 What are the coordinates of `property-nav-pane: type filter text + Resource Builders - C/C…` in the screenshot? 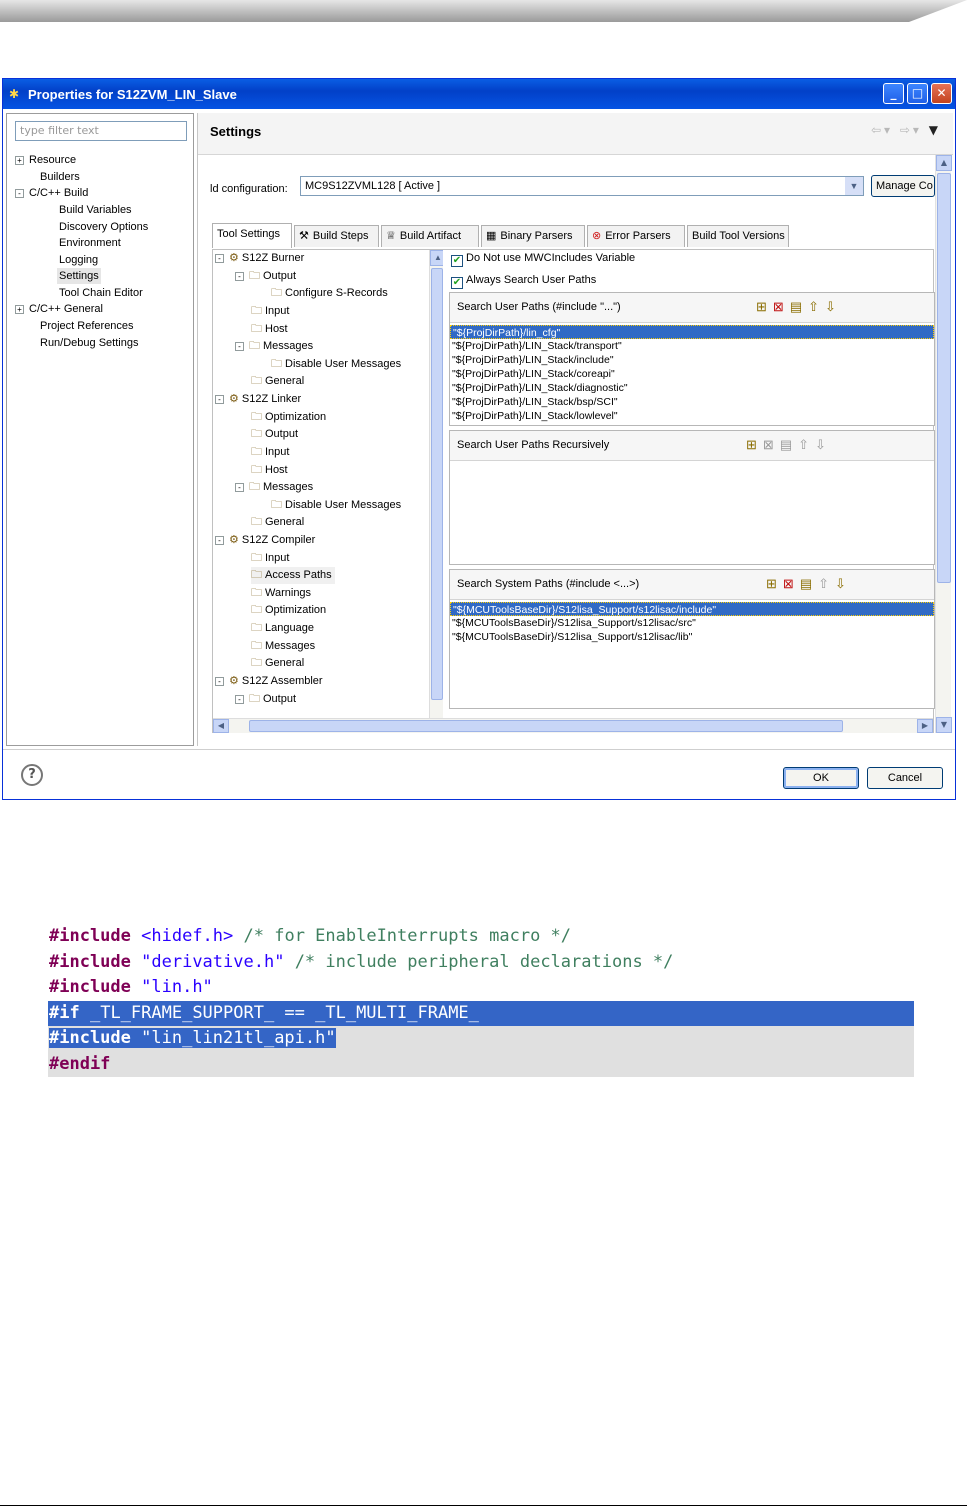 It's located at (100, 429).